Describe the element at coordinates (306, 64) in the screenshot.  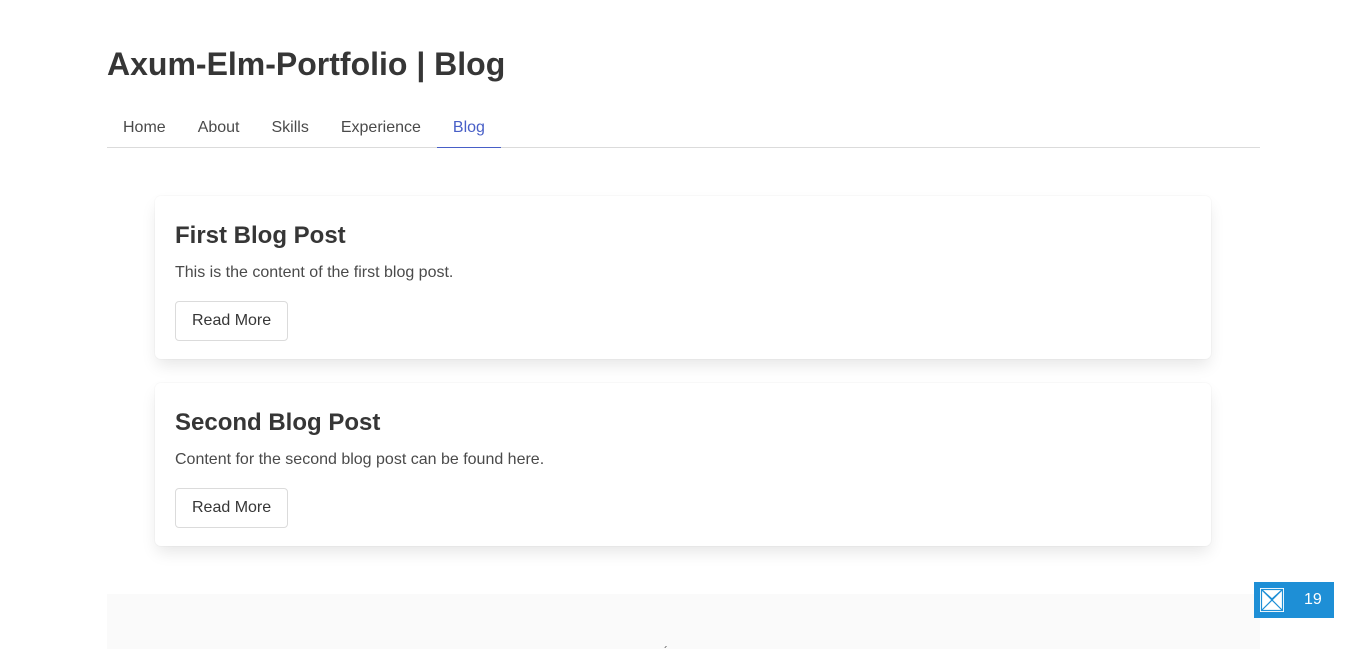
I see `page-title: Axum-Elm-Portfolio | Blog` at that location.